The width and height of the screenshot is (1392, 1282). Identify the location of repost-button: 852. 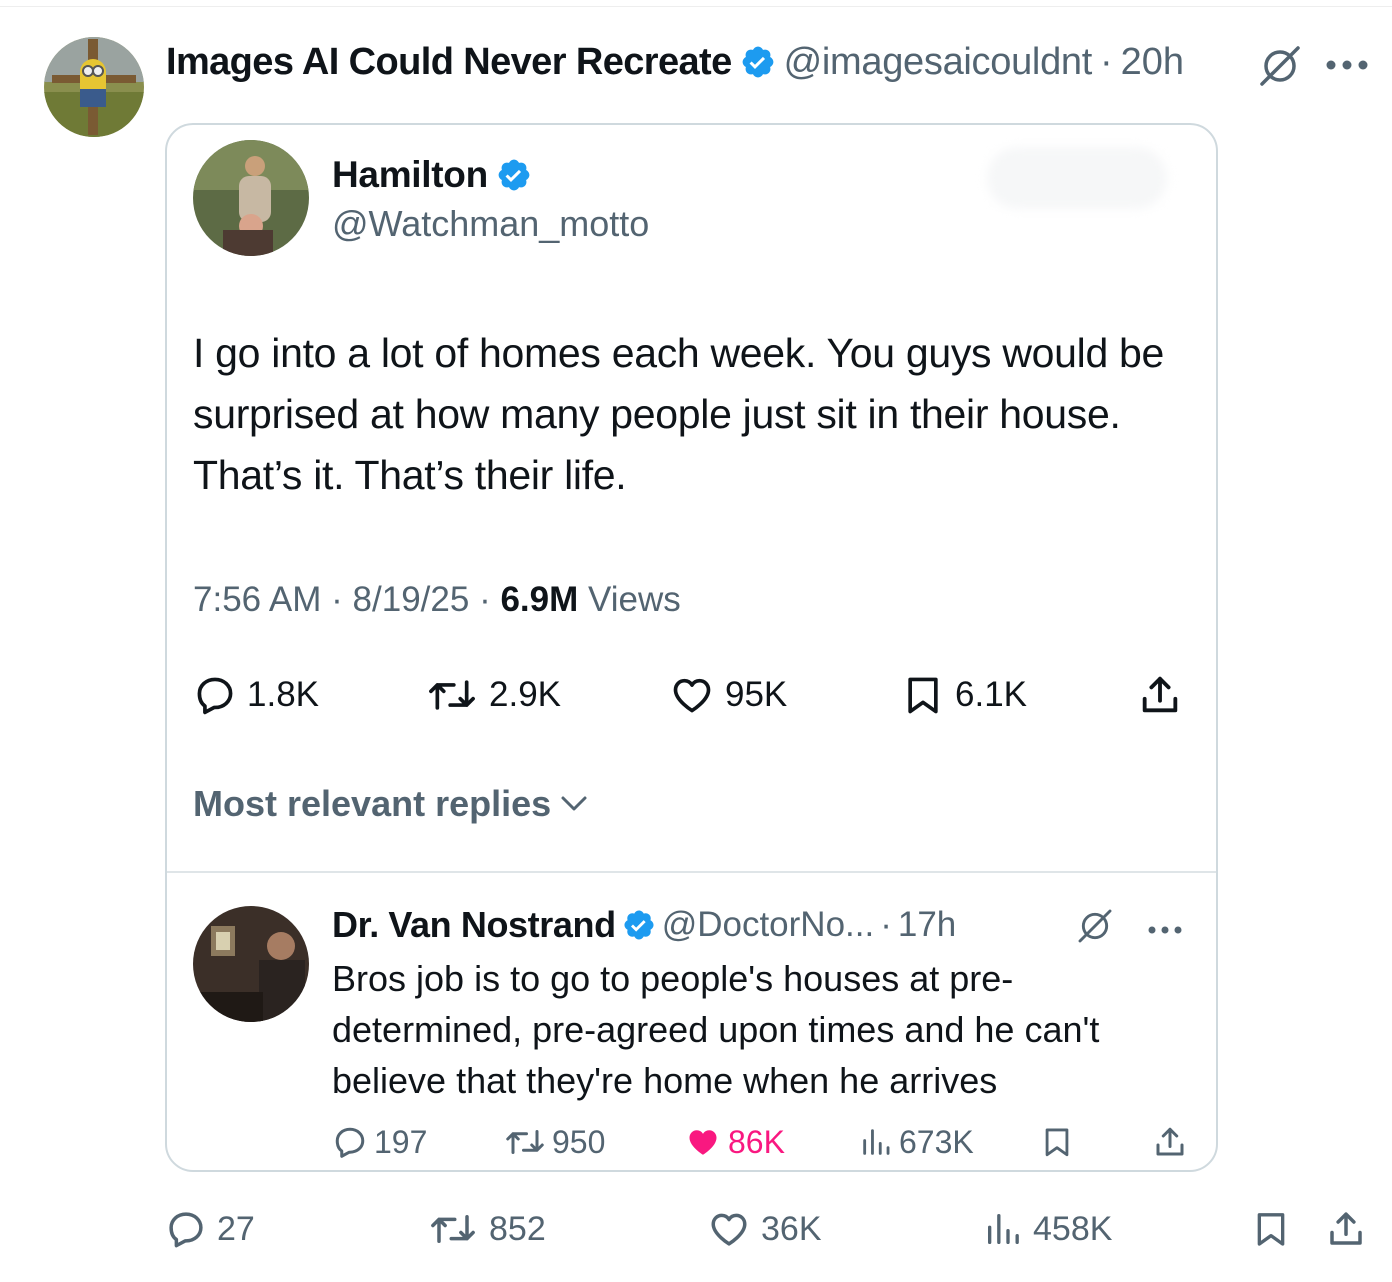
(486, 1229).